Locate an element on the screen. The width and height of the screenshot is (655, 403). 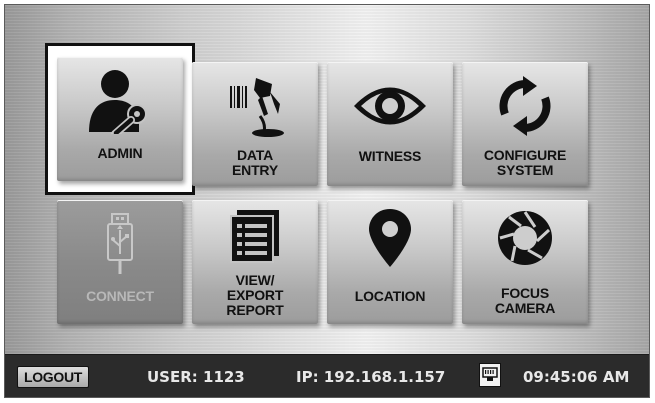
map-pin-icon is located at coordinates (390, 238).